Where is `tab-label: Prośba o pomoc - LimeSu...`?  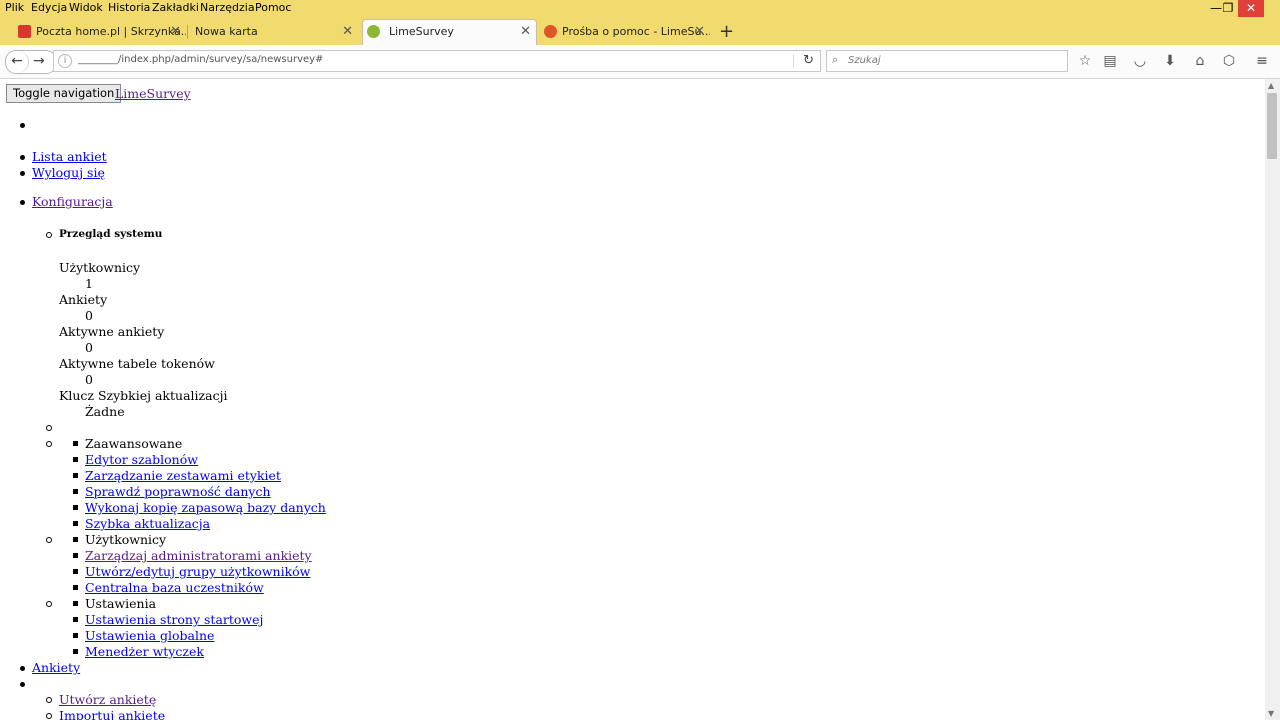 tab-label: Prośba o pomoc - LimeSu... is located at coordinates (636, 31).